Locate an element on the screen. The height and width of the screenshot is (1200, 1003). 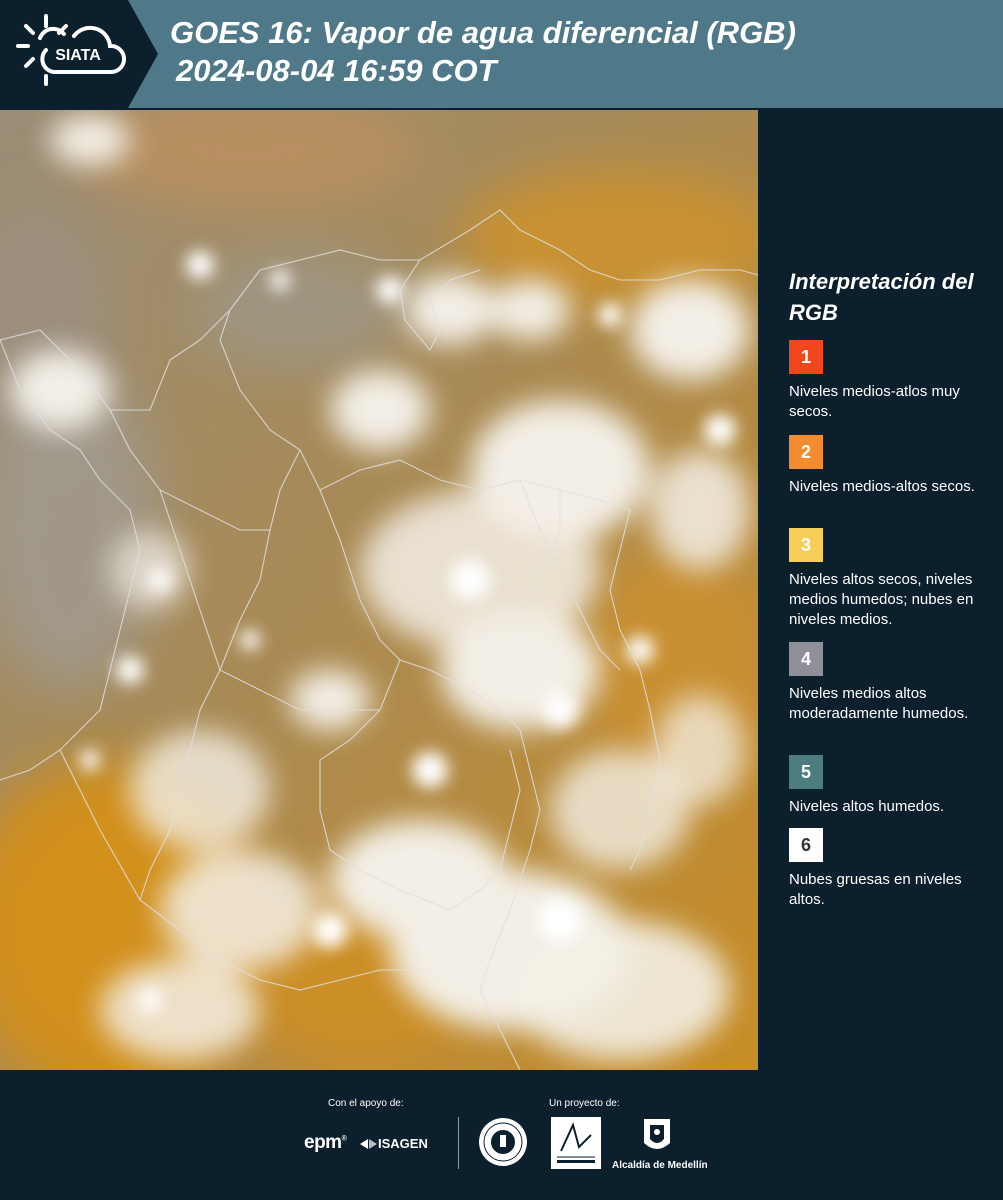
legend-label-6: Nubes gruesas en niveles altos. is located at coordinates (875, 889).